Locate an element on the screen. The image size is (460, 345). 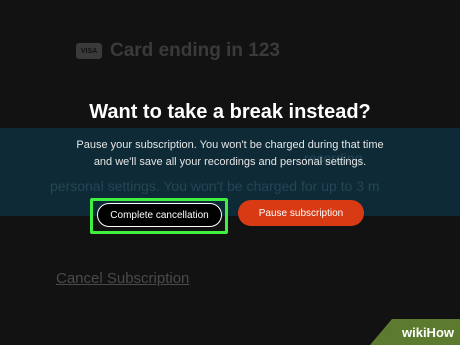
card-row: VISA Card ending in 123 is located at coordinates (178, 51).